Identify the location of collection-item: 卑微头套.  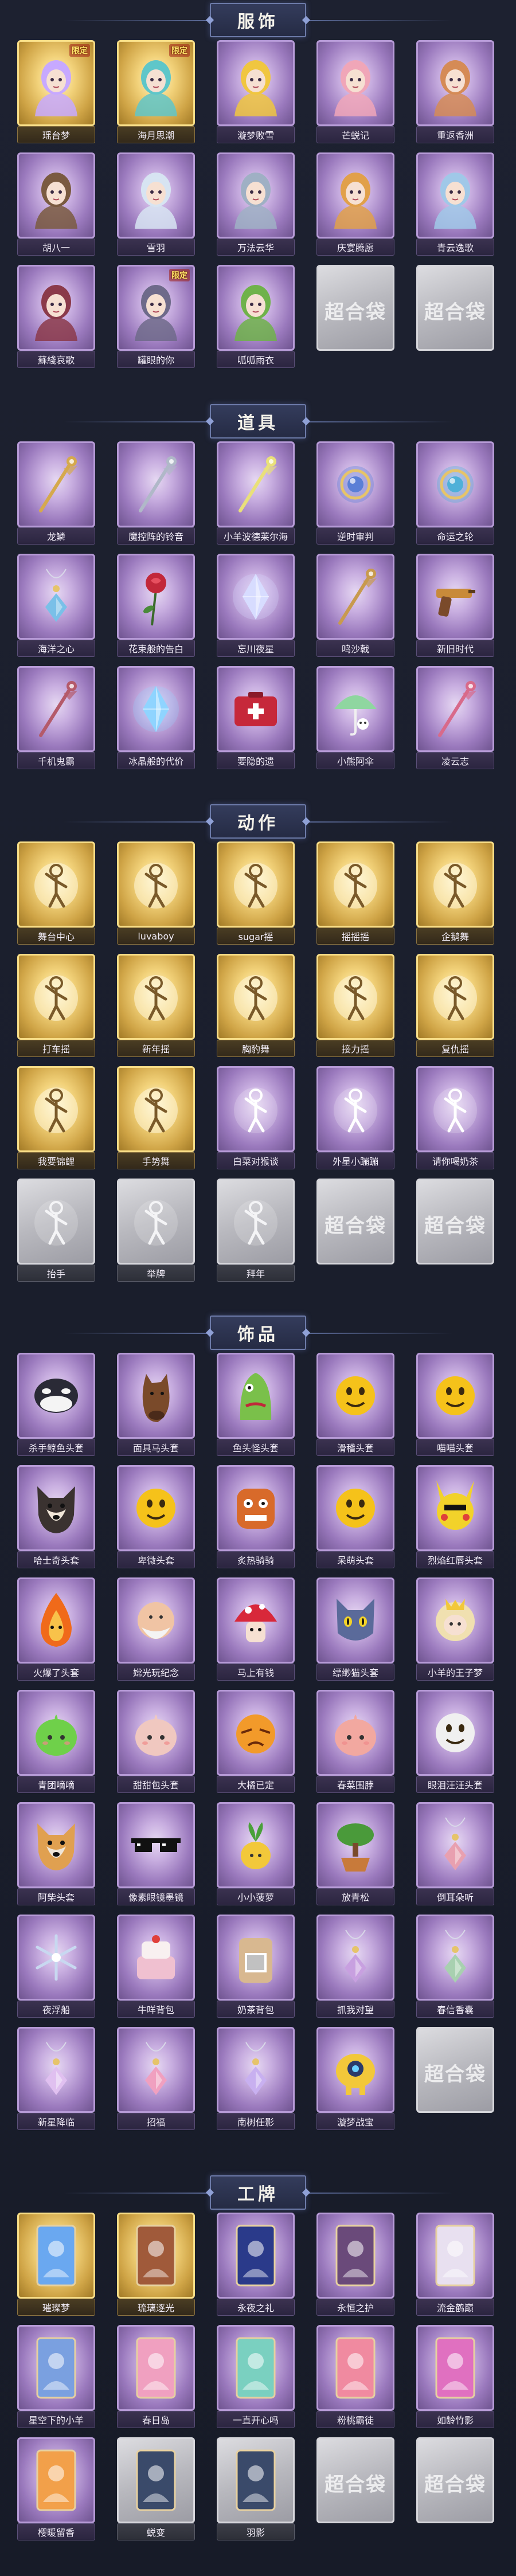
(156, 1518).